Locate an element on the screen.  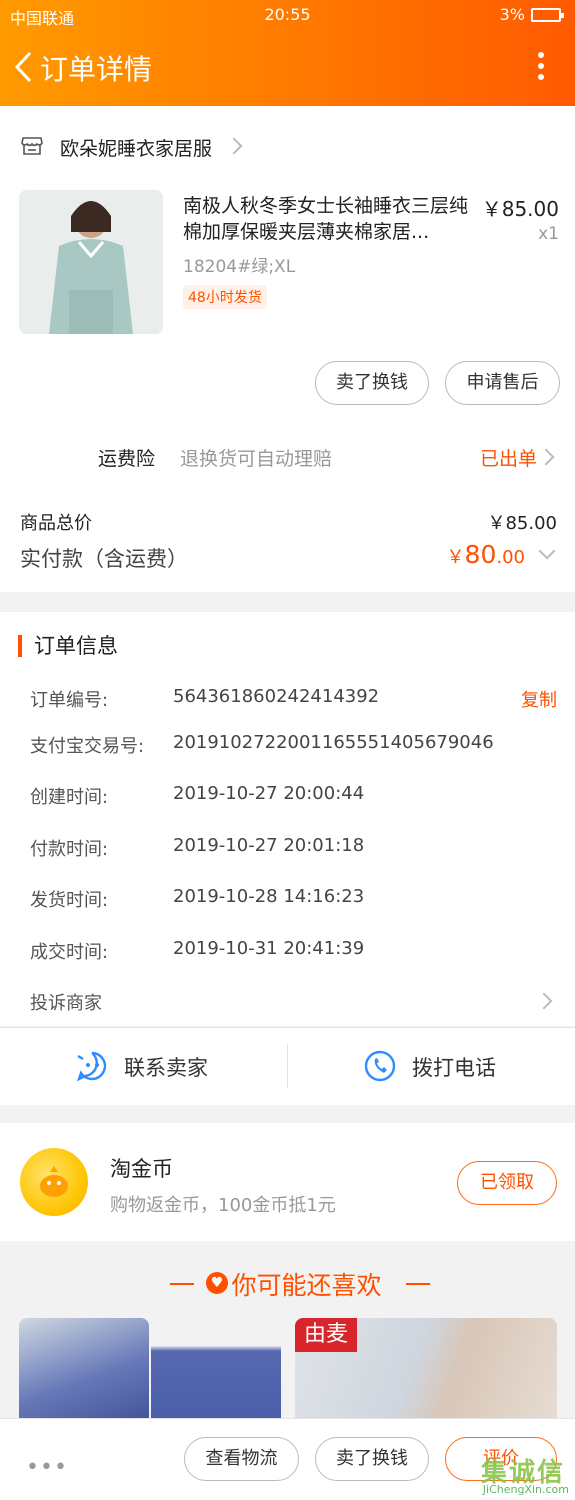
more-actions-icon: ••• is located at coordinates (47, 1467).